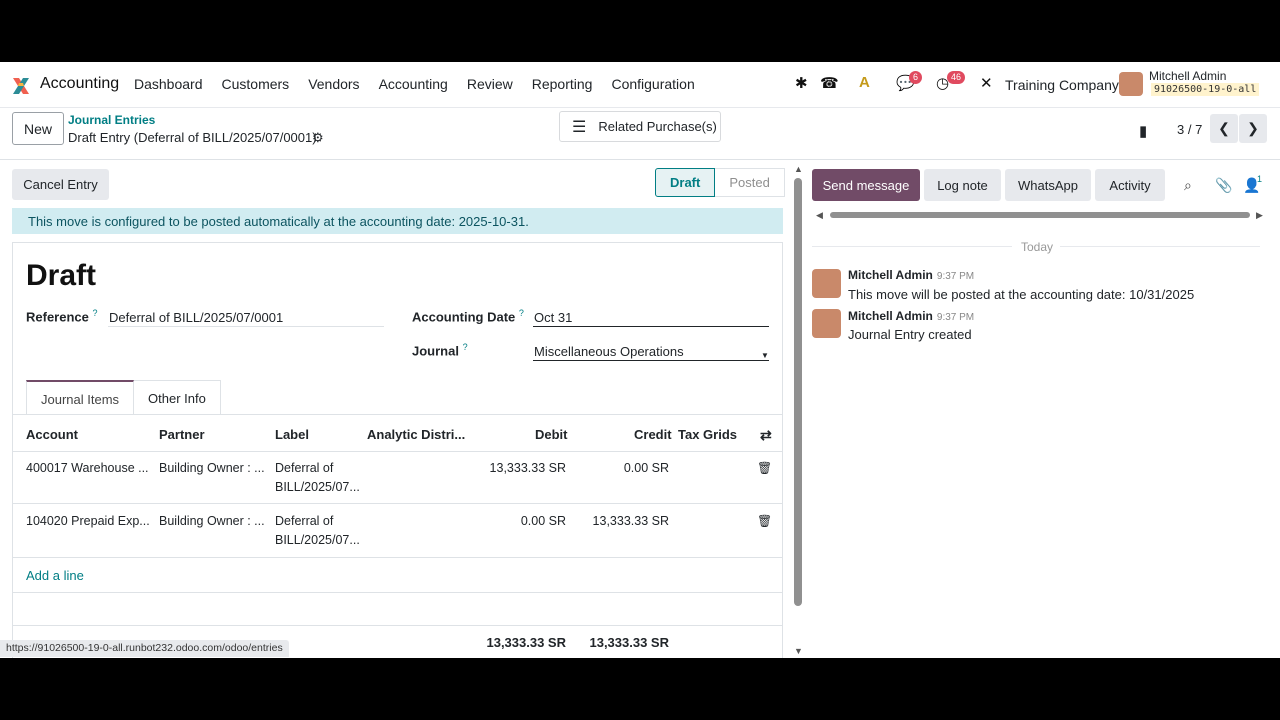 The height and width of the screenshot is (720, 1280). I want to click on log-note-button: Log note, so click(962, 185).